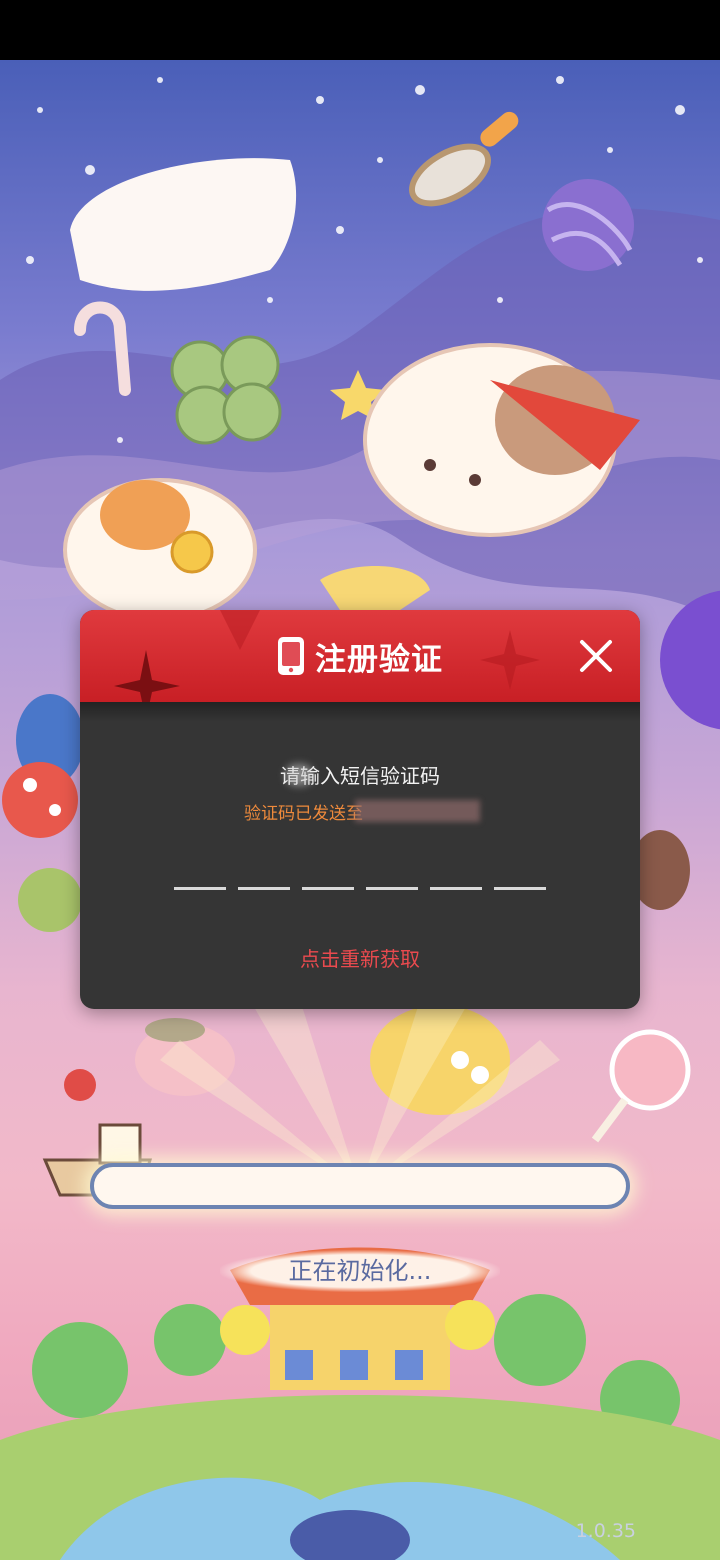 Image resolution: width=720 pixels, height=1560 pixels. I want to click on phone-icon, so click(291, 656).